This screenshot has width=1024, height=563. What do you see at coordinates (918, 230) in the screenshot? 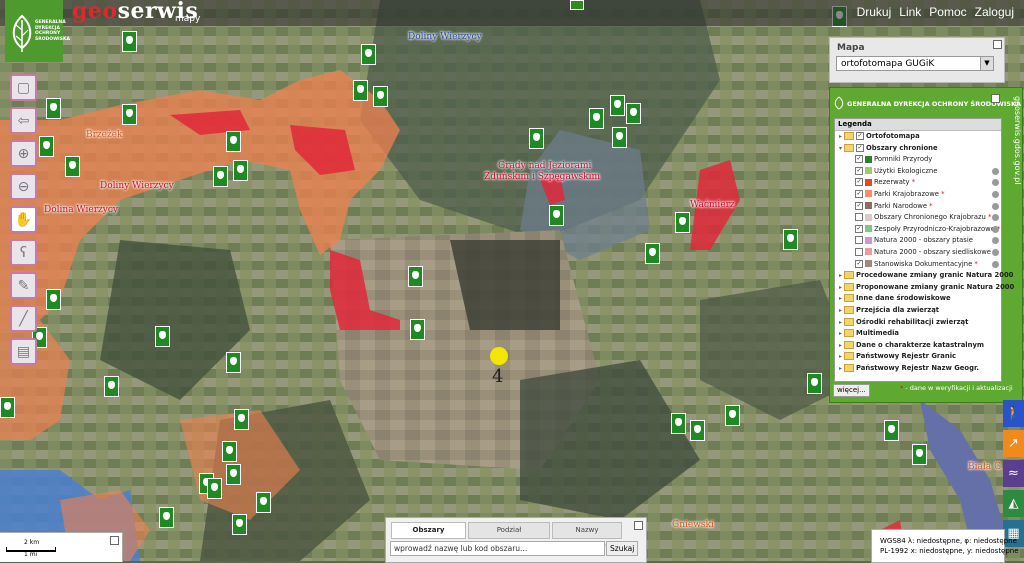
I see `legend-item: ✓Zespoły Przyrodniczo-Krajobrazowe *` at bounding box center [918, 230].